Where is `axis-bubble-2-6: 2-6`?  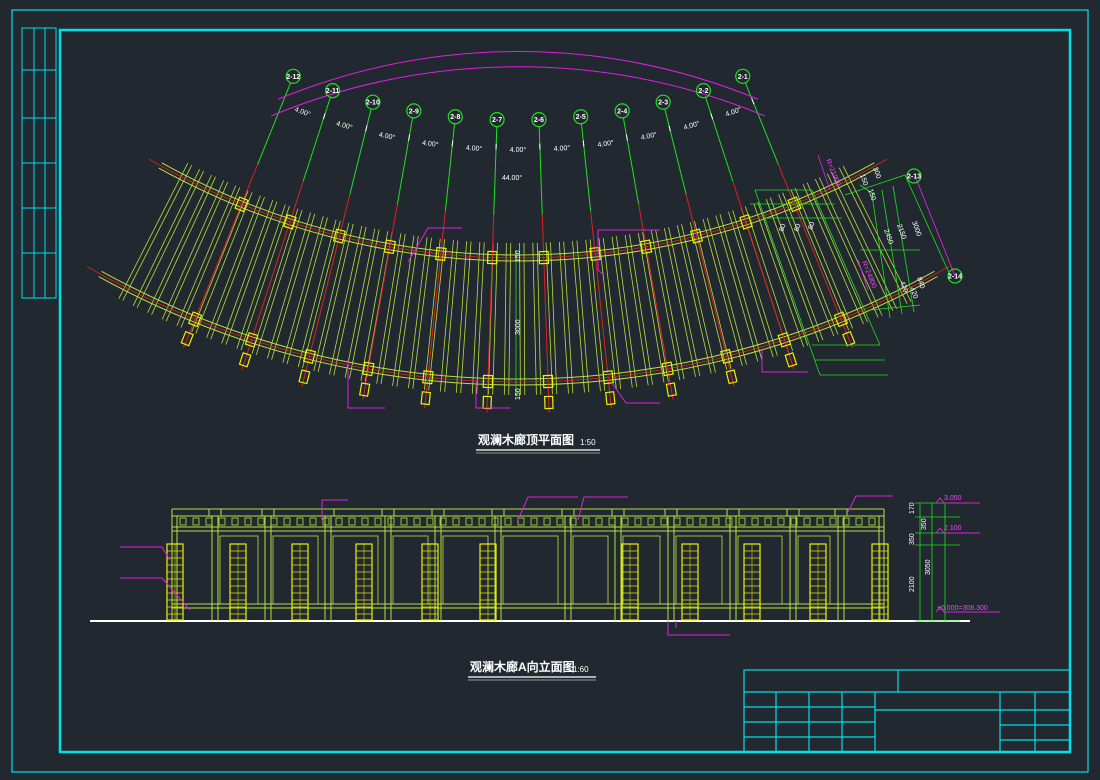 axis-bubble-2-6: 2-6 is located at coordinates (539, 120).